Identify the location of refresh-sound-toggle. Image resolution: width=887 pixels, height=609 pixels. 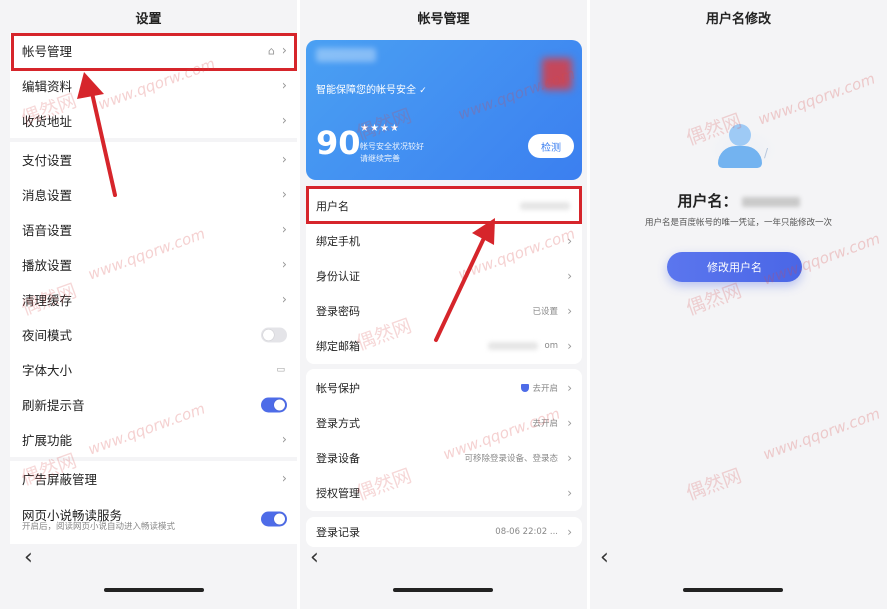
(274, 404).